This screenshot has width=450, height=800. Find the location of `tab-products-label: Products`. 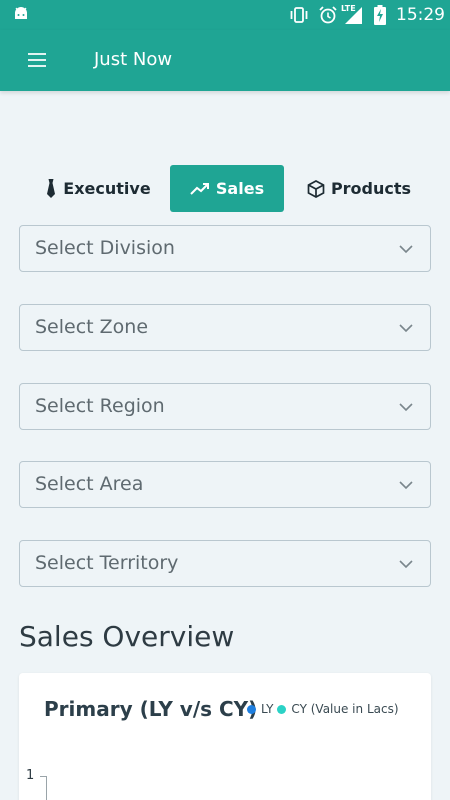

tab-products-label: Products is located at coordinates (371, 188).